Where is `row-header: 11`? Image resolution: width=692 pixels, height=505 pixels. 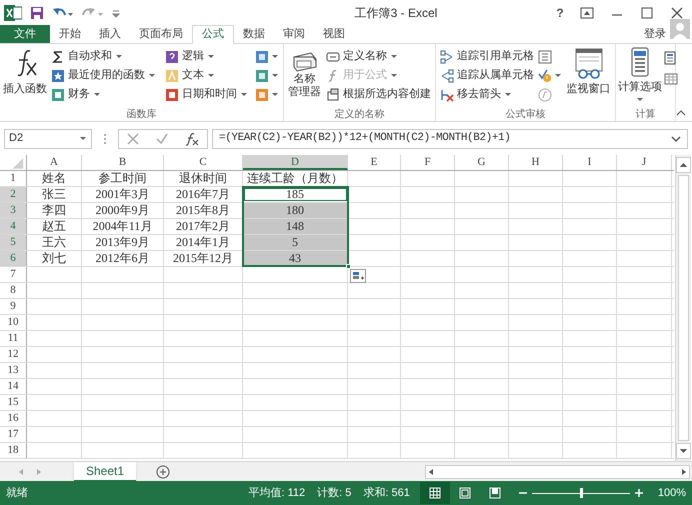
row-header: 11 is located at coordinates (13, 338).